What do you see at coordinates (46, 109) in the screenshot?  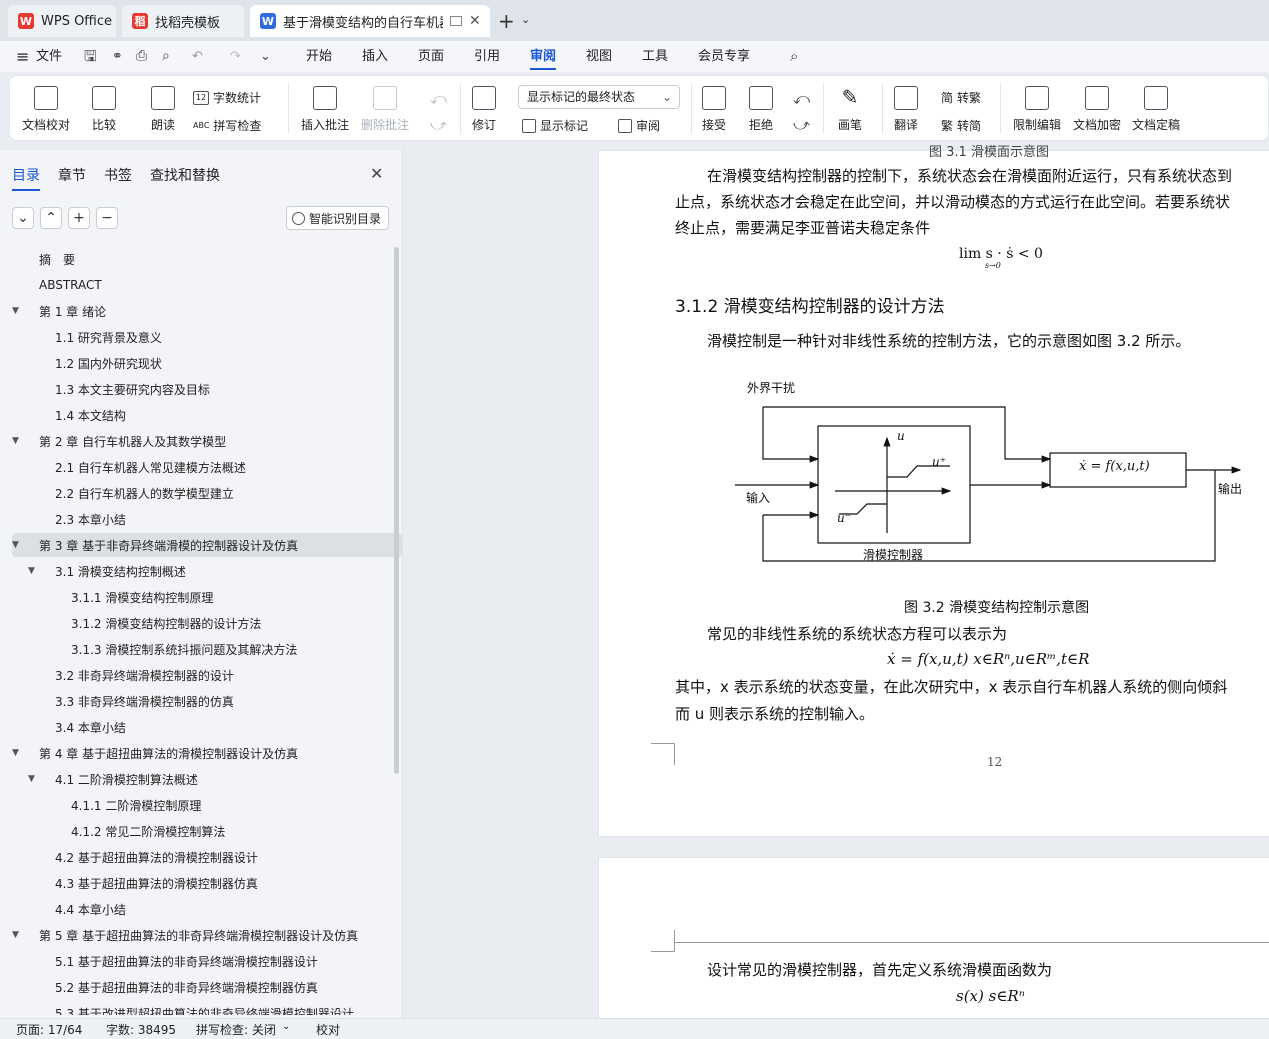 I see `doc-check-button: 文档校对` at bounding box center [46, 109].